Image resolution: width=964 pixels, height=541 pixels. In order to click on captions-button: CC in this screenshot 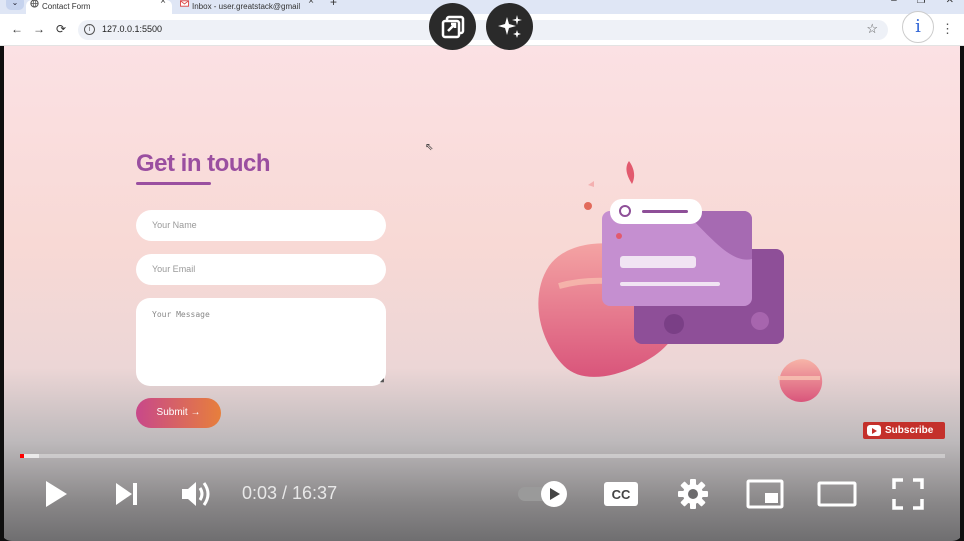, I will do `click(621, 494)`.